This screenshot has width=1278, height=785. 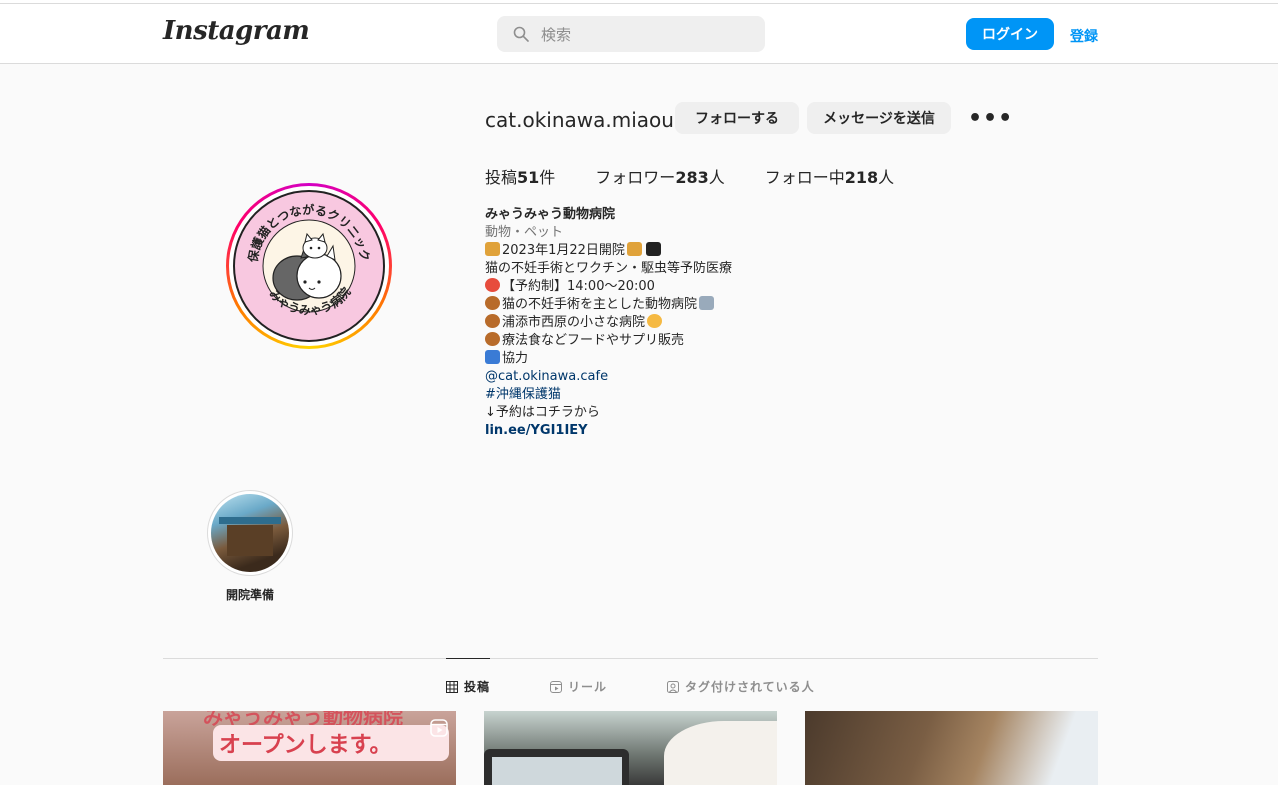 What do you see at coordinates (250, 533) in the screenshot?
I see `highlight-cover` at bounding box center [250, 533].